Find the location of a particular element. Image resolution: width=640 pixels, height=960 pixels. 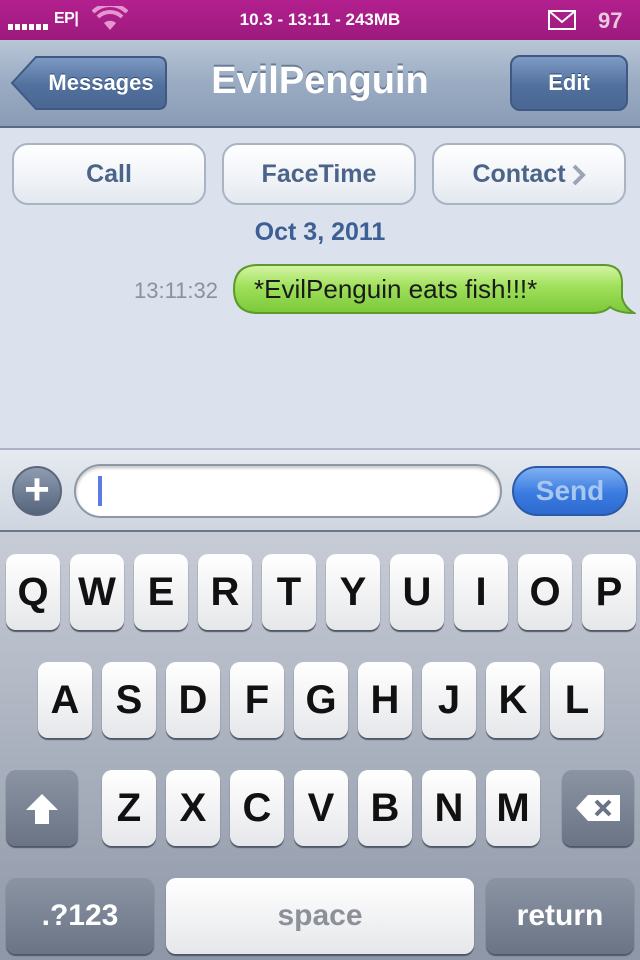

key-f: F is located at coordinates (257, 700).